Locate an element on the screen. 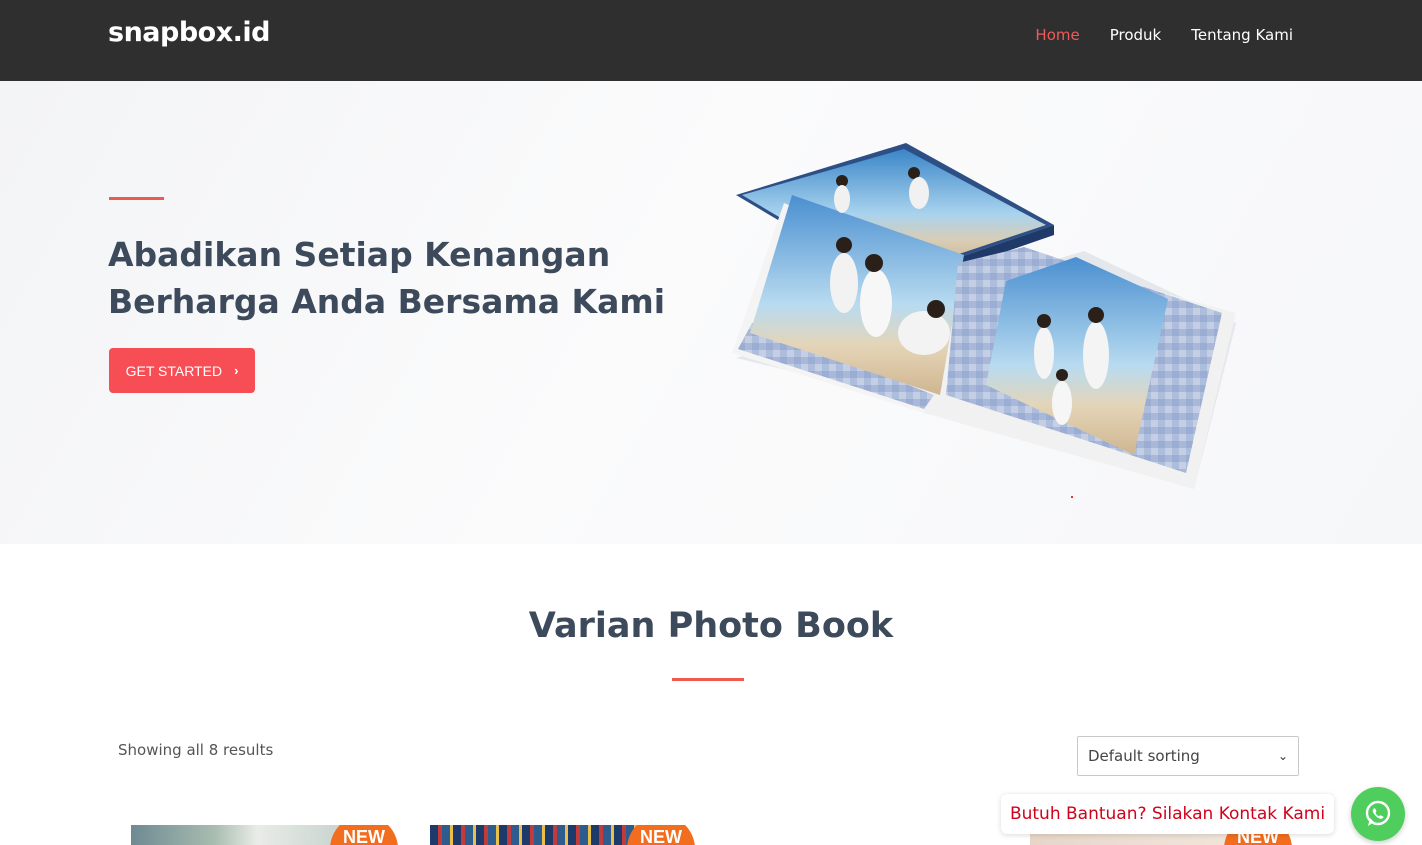 The height and width of the screenshot is (845, 1422). whatsapp-button is located at coordinates (1378, 814).